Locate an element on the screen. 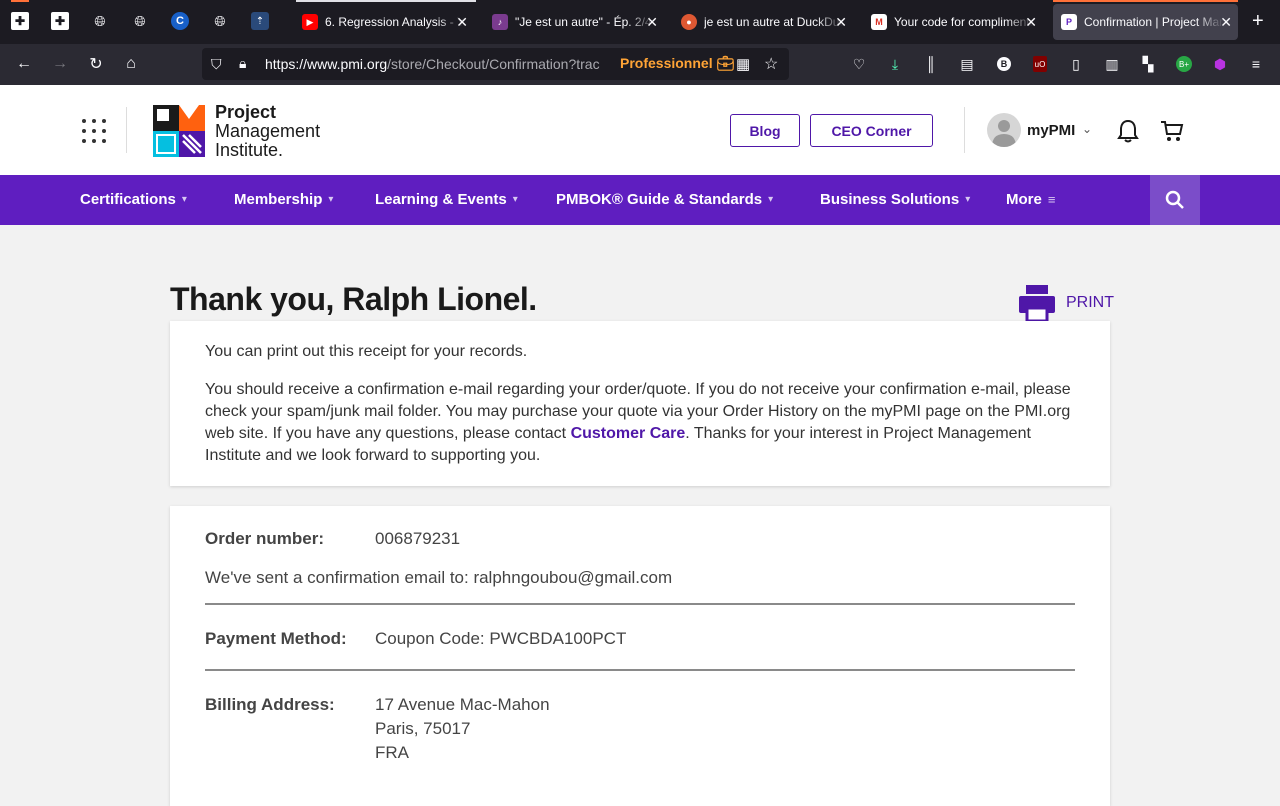 The height and width of the screenshot is (806, 1280). pinned-tab-globe-icon-3: 🌐︎ is located at coordinates (220, 21).